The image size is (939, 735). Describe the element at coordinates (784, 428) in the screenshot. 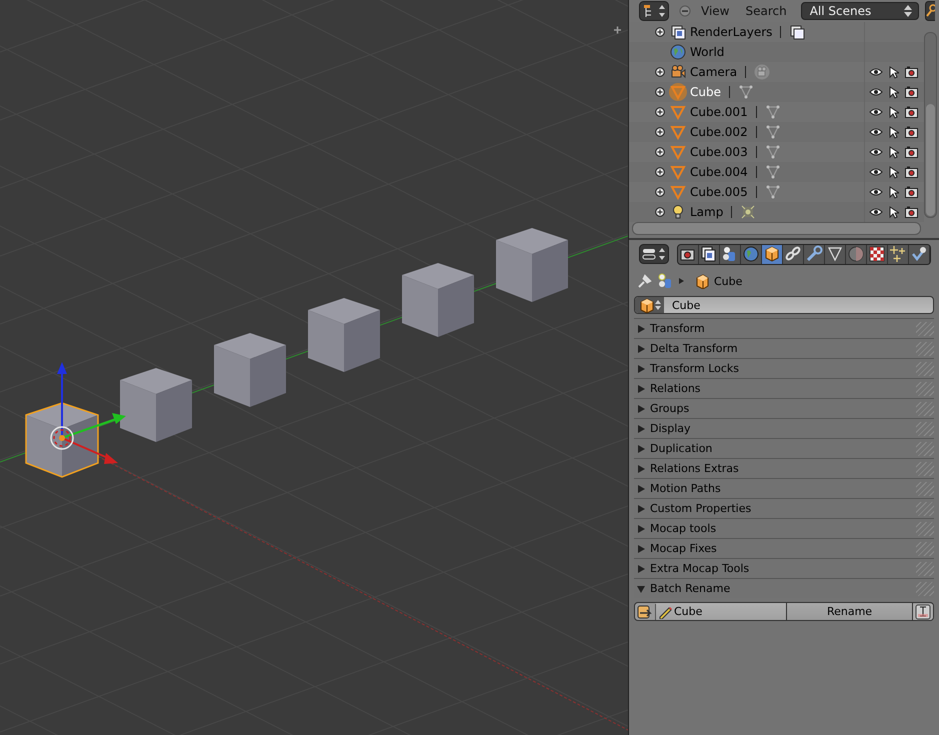

I see `panel-header: Display` at that location.